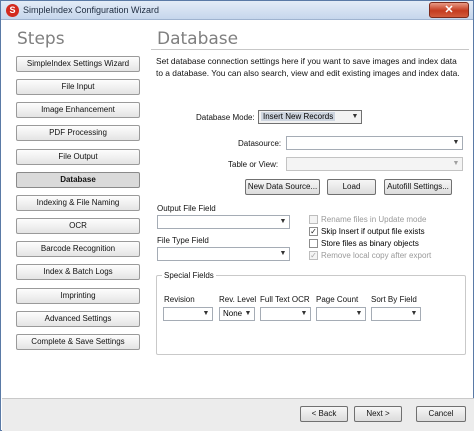 The image size is (474, 431). I want to click on sort-by-field-label: Sort By Field, so click(394, 299).